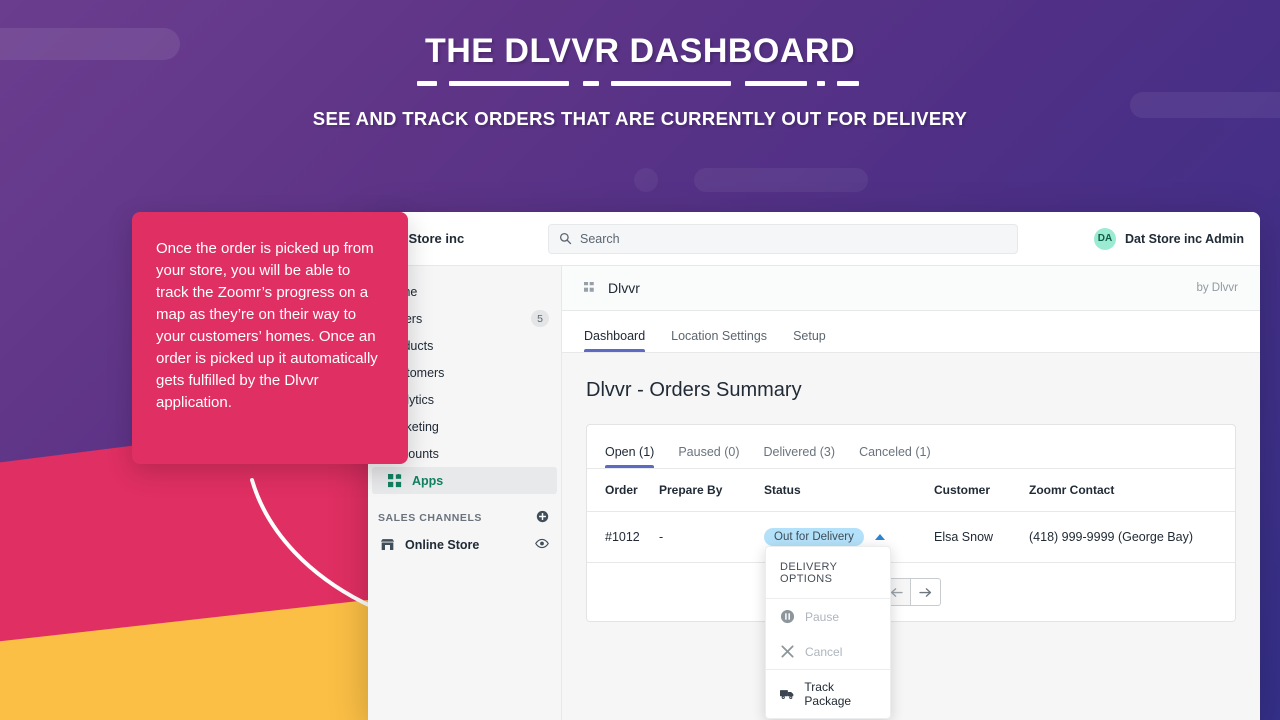  Describe the element at coordinates (911, 288) in the screenshot. I see `app-header-bar: Dlvvr by Dlvvr` at that location.